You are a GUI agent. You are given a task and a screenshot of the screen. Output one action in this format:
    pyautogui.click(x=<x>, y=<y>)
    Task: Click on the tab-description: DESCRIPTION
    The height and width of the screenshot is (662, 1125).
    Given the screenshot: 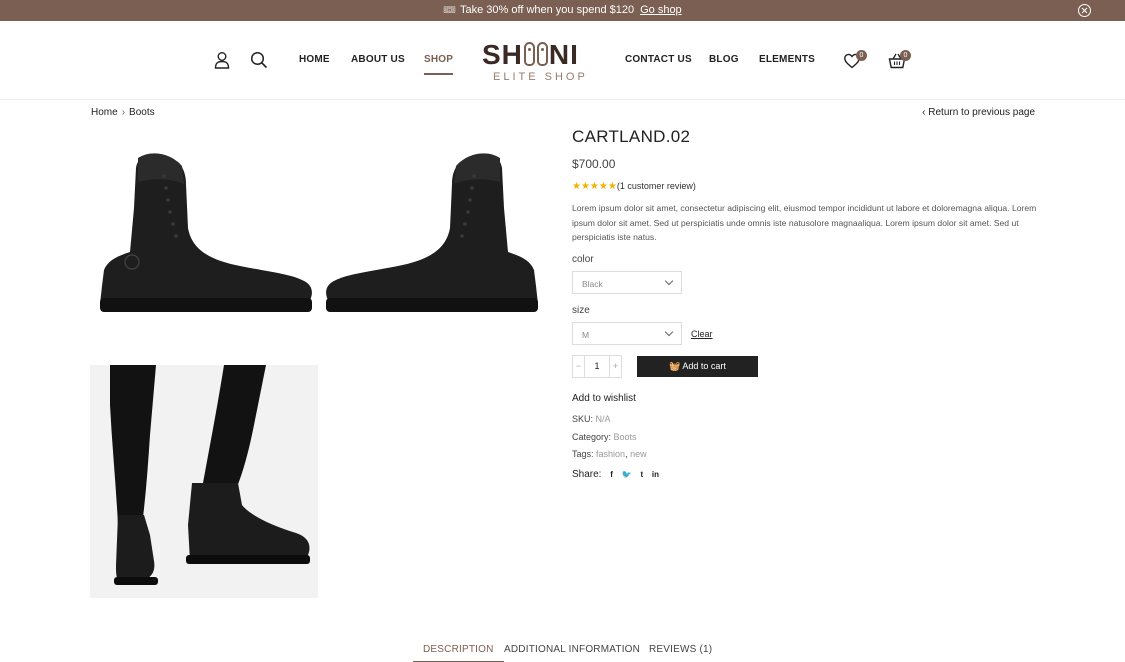 What is the action you would take?
    pyautogui.click(x=458, y=653)
    